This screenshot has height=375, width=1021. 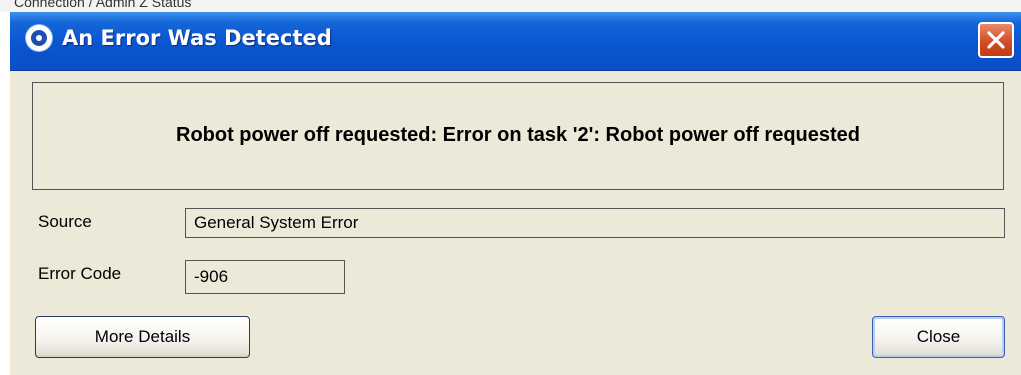 I want to click on dialog-title: An Error Was Detected, so click(x=197, y=38).